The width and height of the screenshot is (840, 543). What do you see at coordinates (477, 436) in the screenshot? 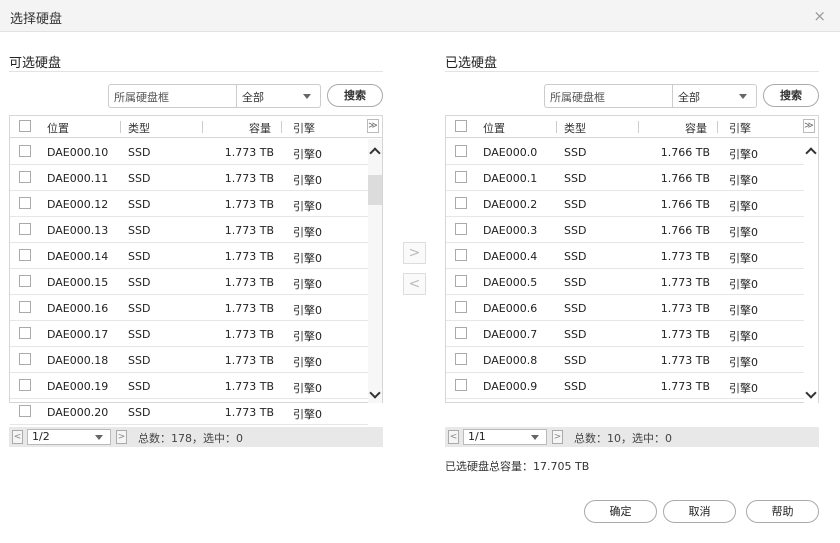
I see `page-value: 1/1` at bounding box center [477, 436].